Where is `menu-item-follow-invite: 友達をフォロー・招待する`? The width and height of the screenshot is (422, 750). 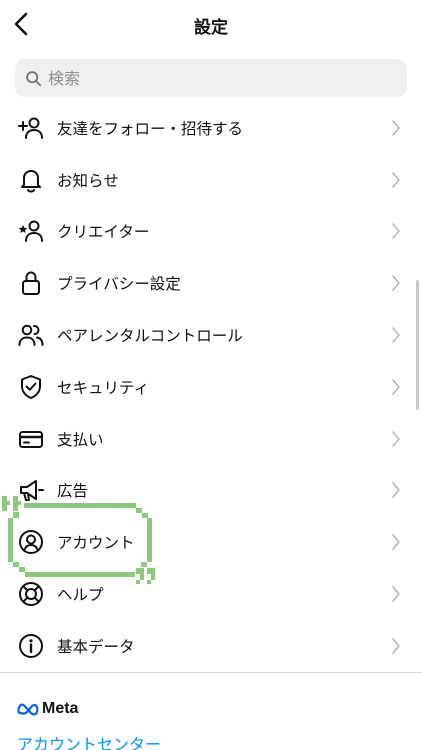 menu-item-follow-invite: 友達をフォロー・招待する is located at coordinates (211, 128).